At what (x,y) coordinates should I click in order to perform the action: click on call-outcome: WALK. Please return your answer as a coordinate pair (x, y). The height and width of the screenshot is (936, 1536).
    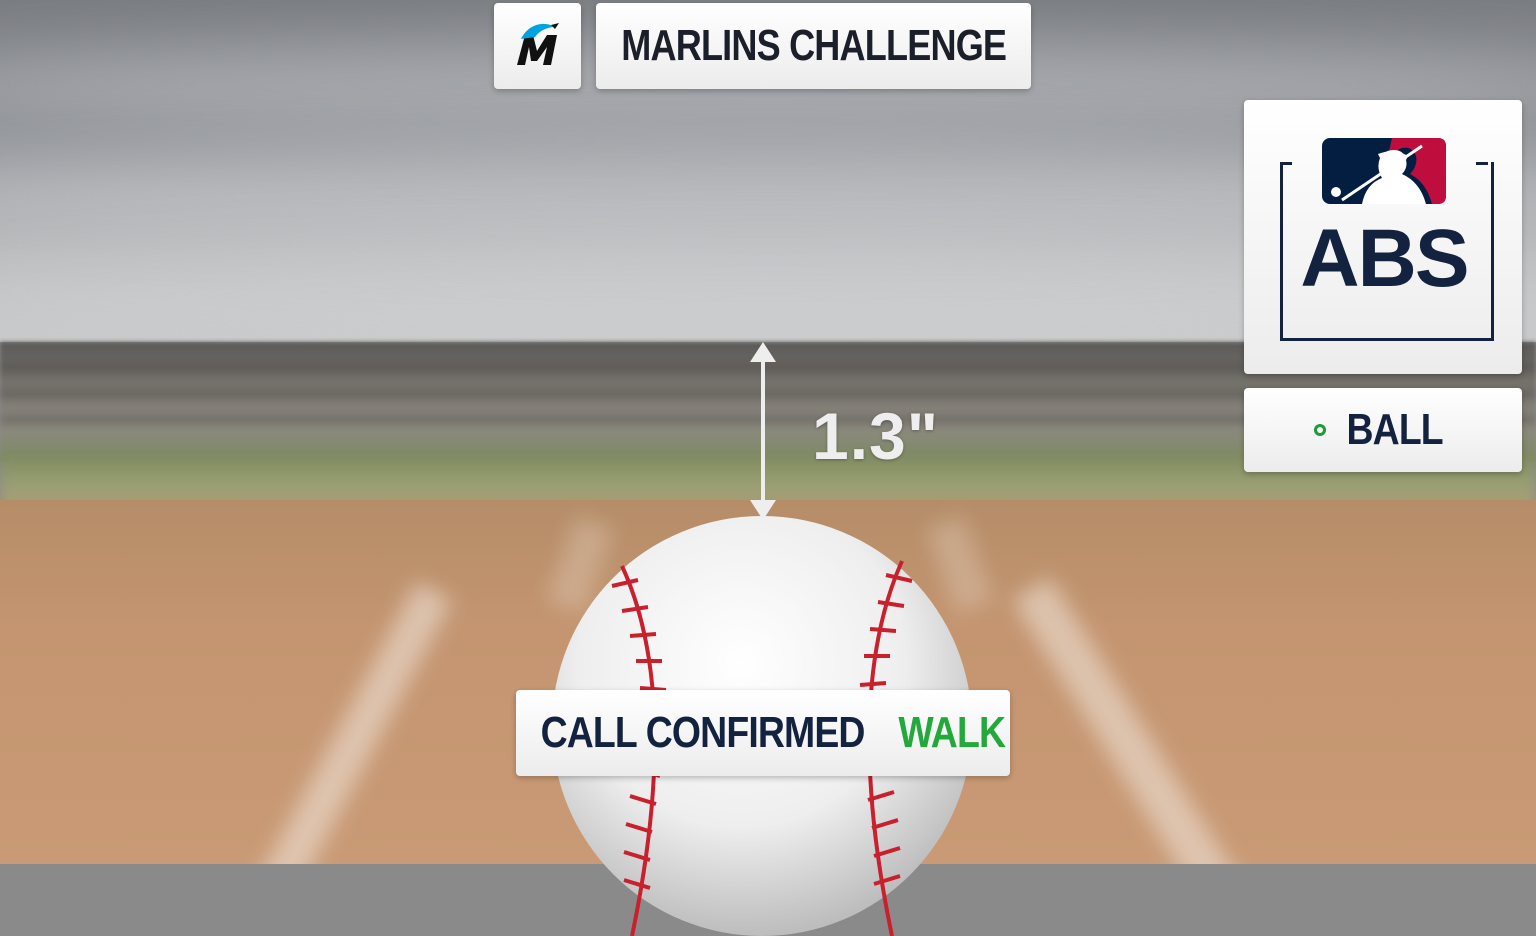
    Looking at the image, I should click on (952, 732).